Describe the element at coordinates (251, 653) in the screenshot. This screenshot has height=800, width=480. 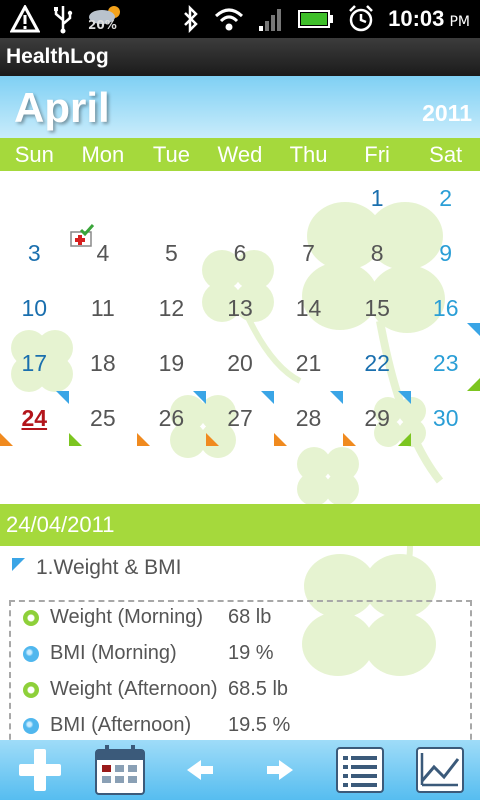
I see `record-value: 19 %` at that location.